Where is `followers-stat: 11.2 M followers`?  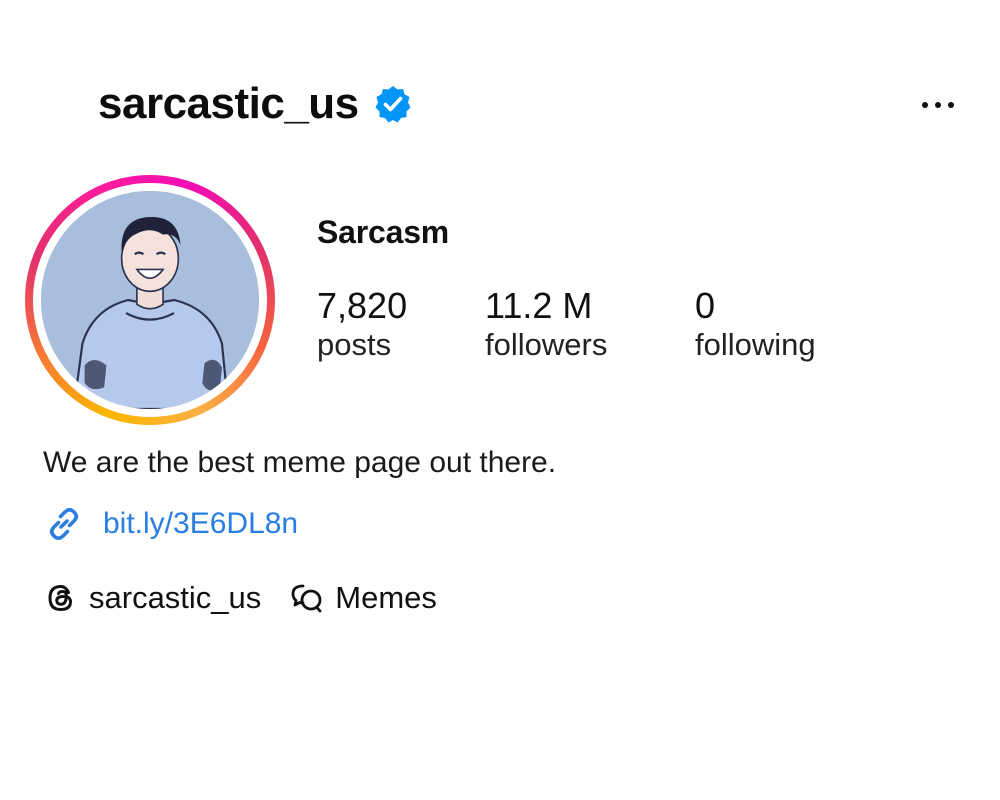
followers-stat: 11.2 M followers is located at coordinates (590, 324).